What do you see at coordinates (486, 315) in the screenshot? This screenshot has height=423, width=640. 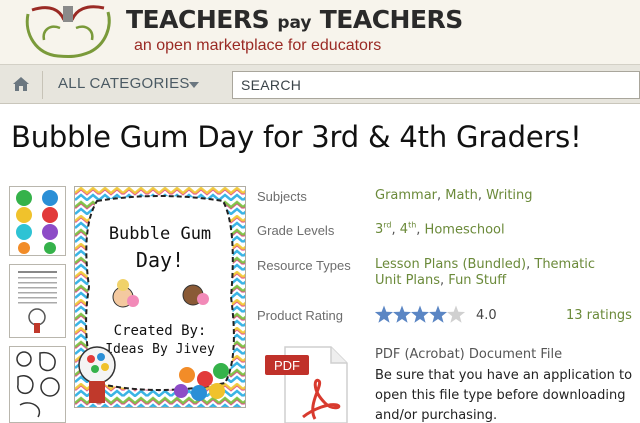 I see `rating-value: 4.0` at bounding box center [486, 315].